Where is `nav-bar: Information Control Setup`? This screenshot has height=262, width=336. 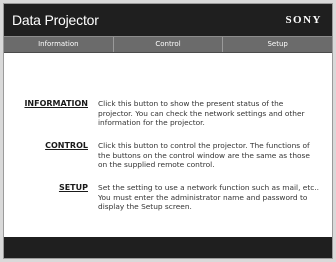 nav-bar: Information Control Setup is located at coordinates (168, 44).